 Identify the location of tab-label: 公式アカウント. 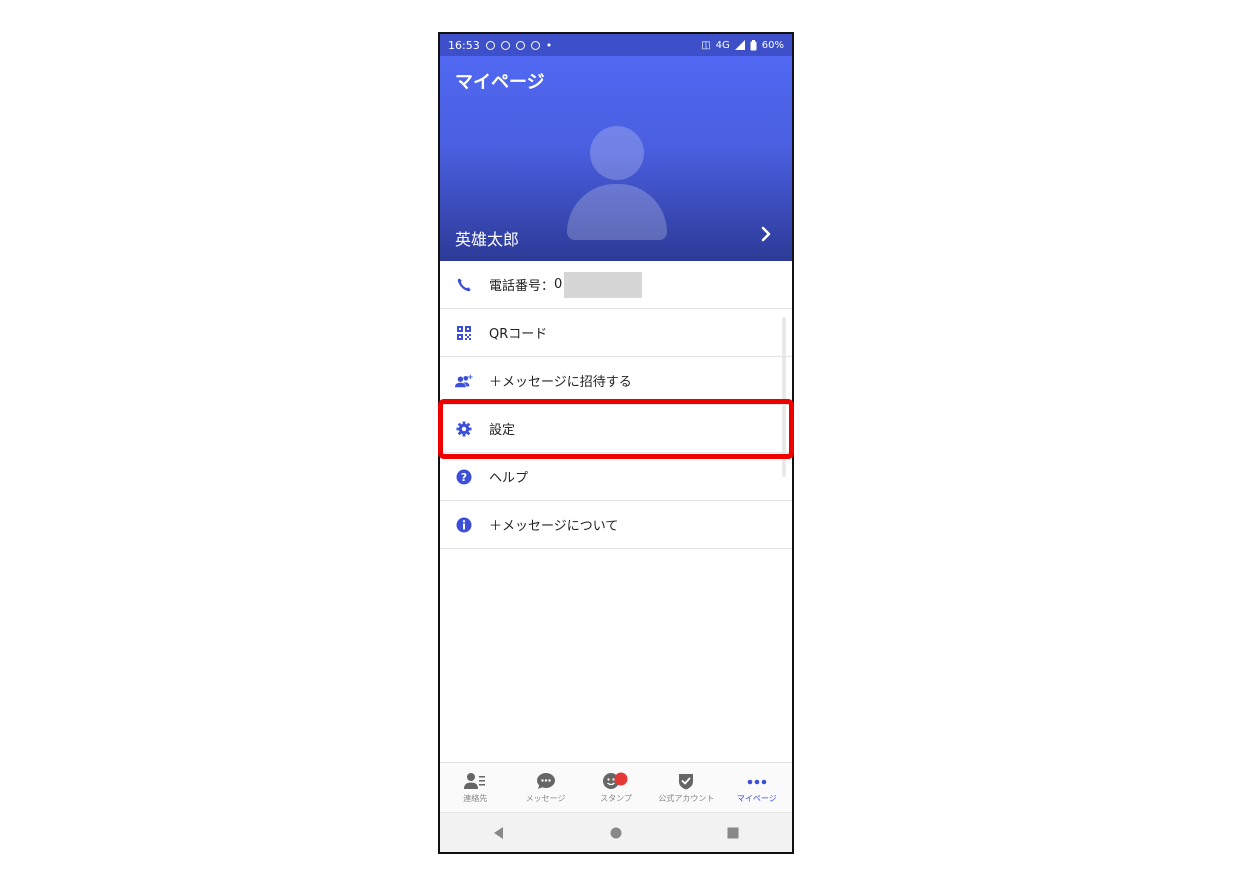
(686, 798).